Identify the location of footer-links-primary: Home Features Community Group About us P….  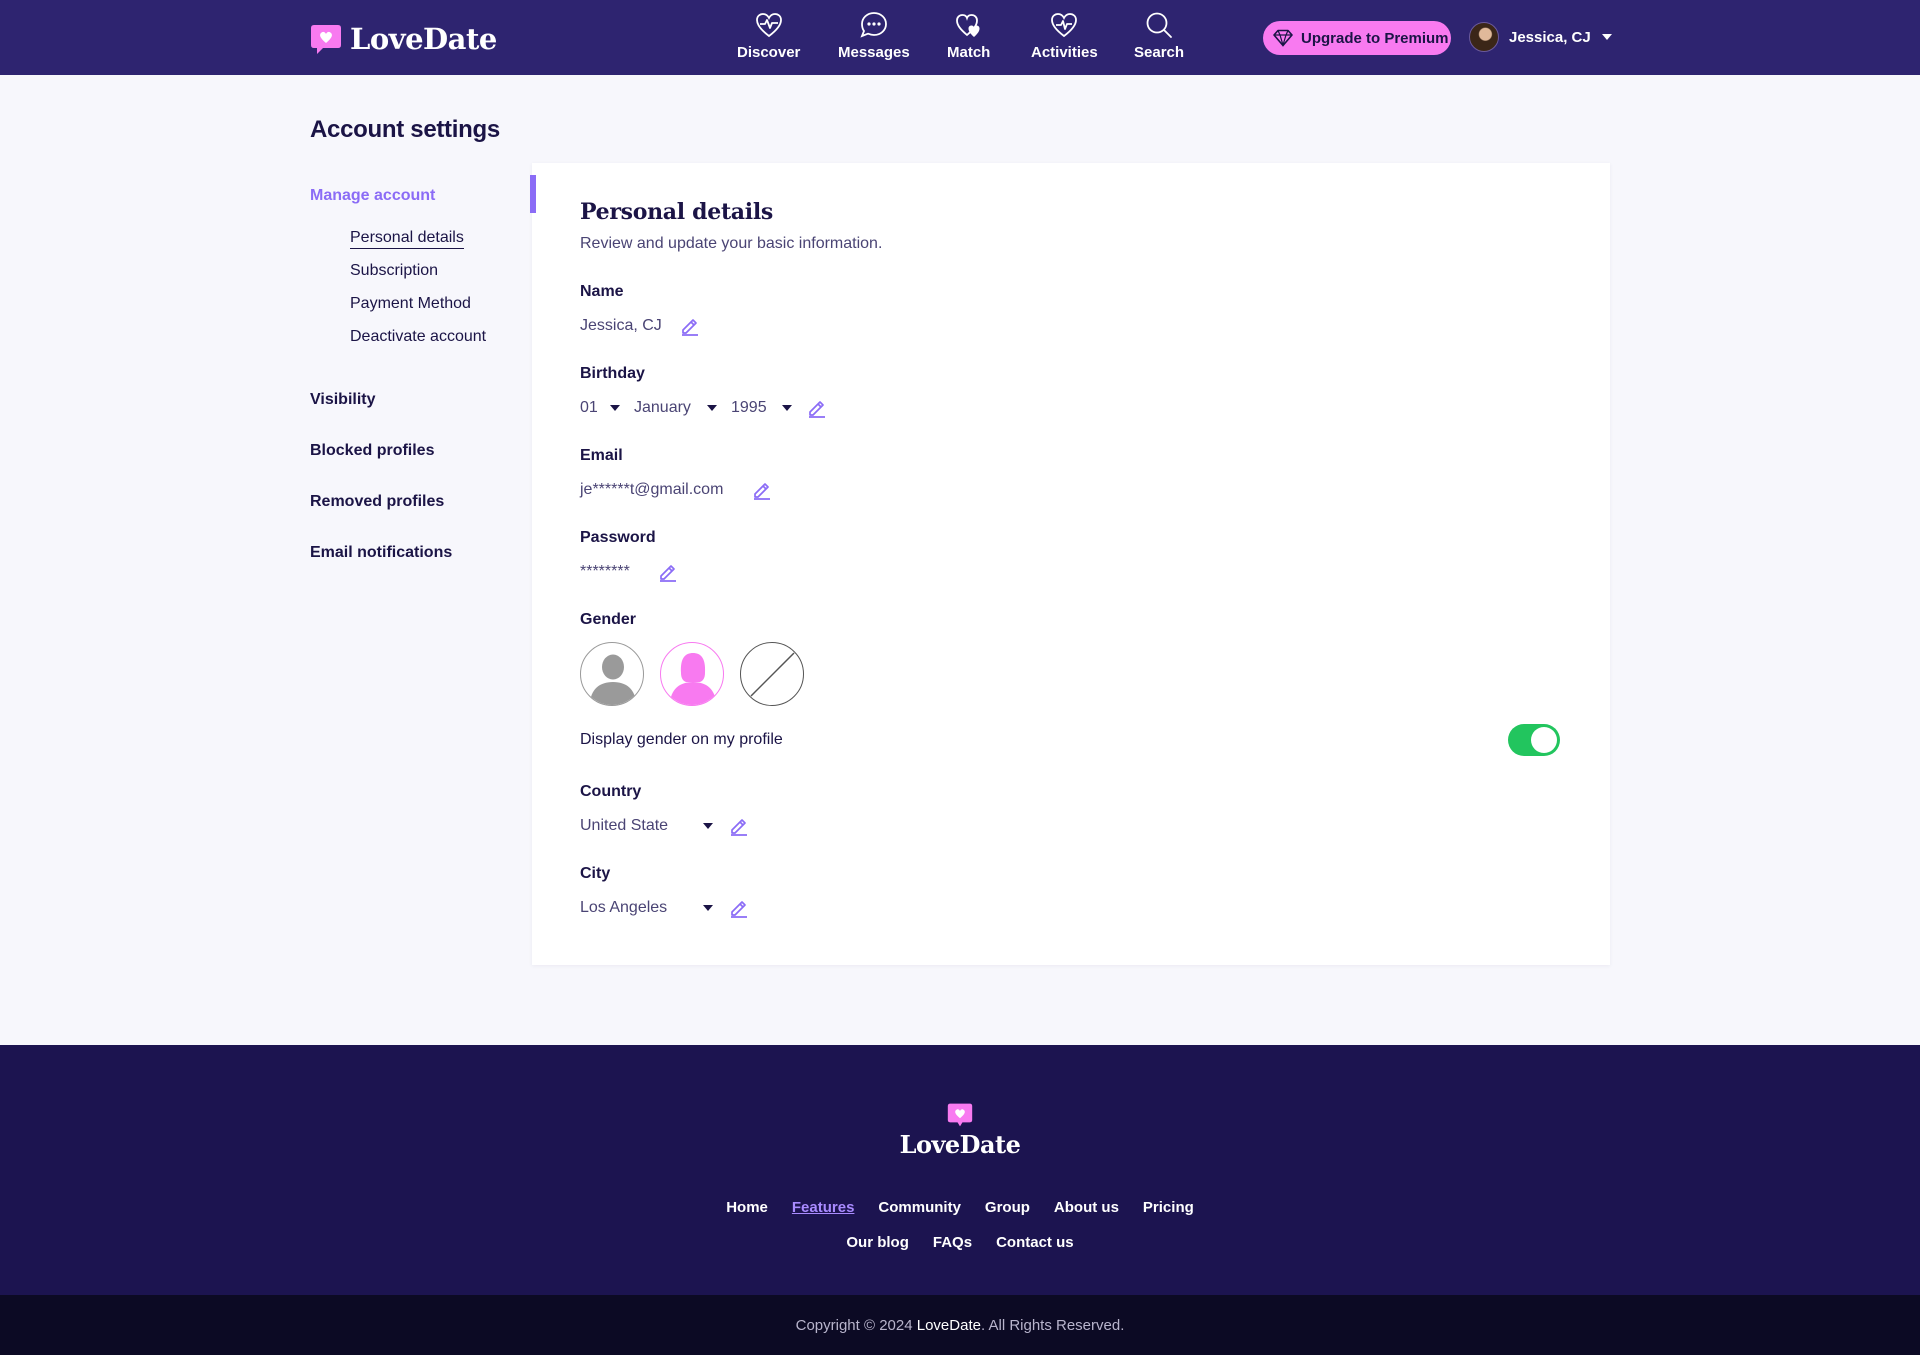
(960, 1207).